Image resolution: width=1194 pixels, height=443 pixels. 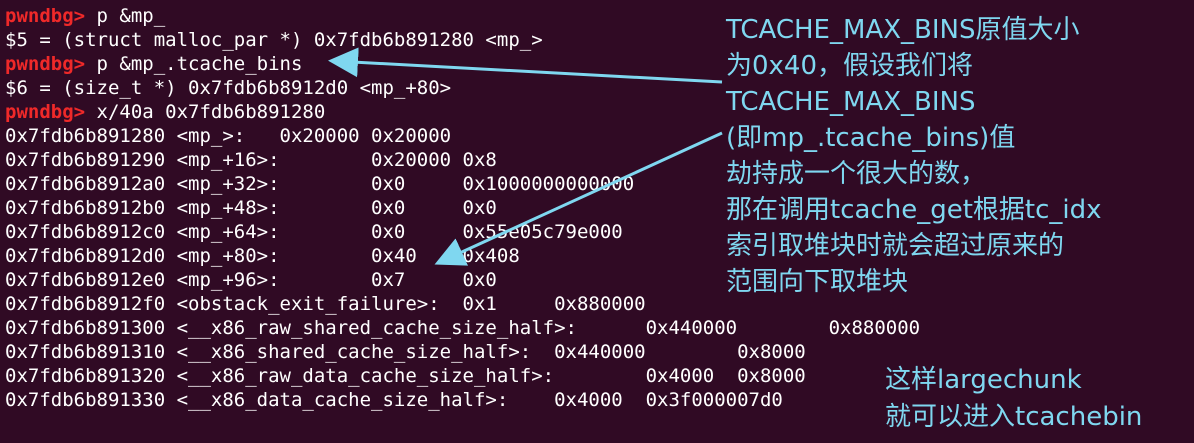 I want to click on output-line: 0x7fdb6b8912d0 <mp_+80>: 0x40 0x408, so click(x=262, y=256).